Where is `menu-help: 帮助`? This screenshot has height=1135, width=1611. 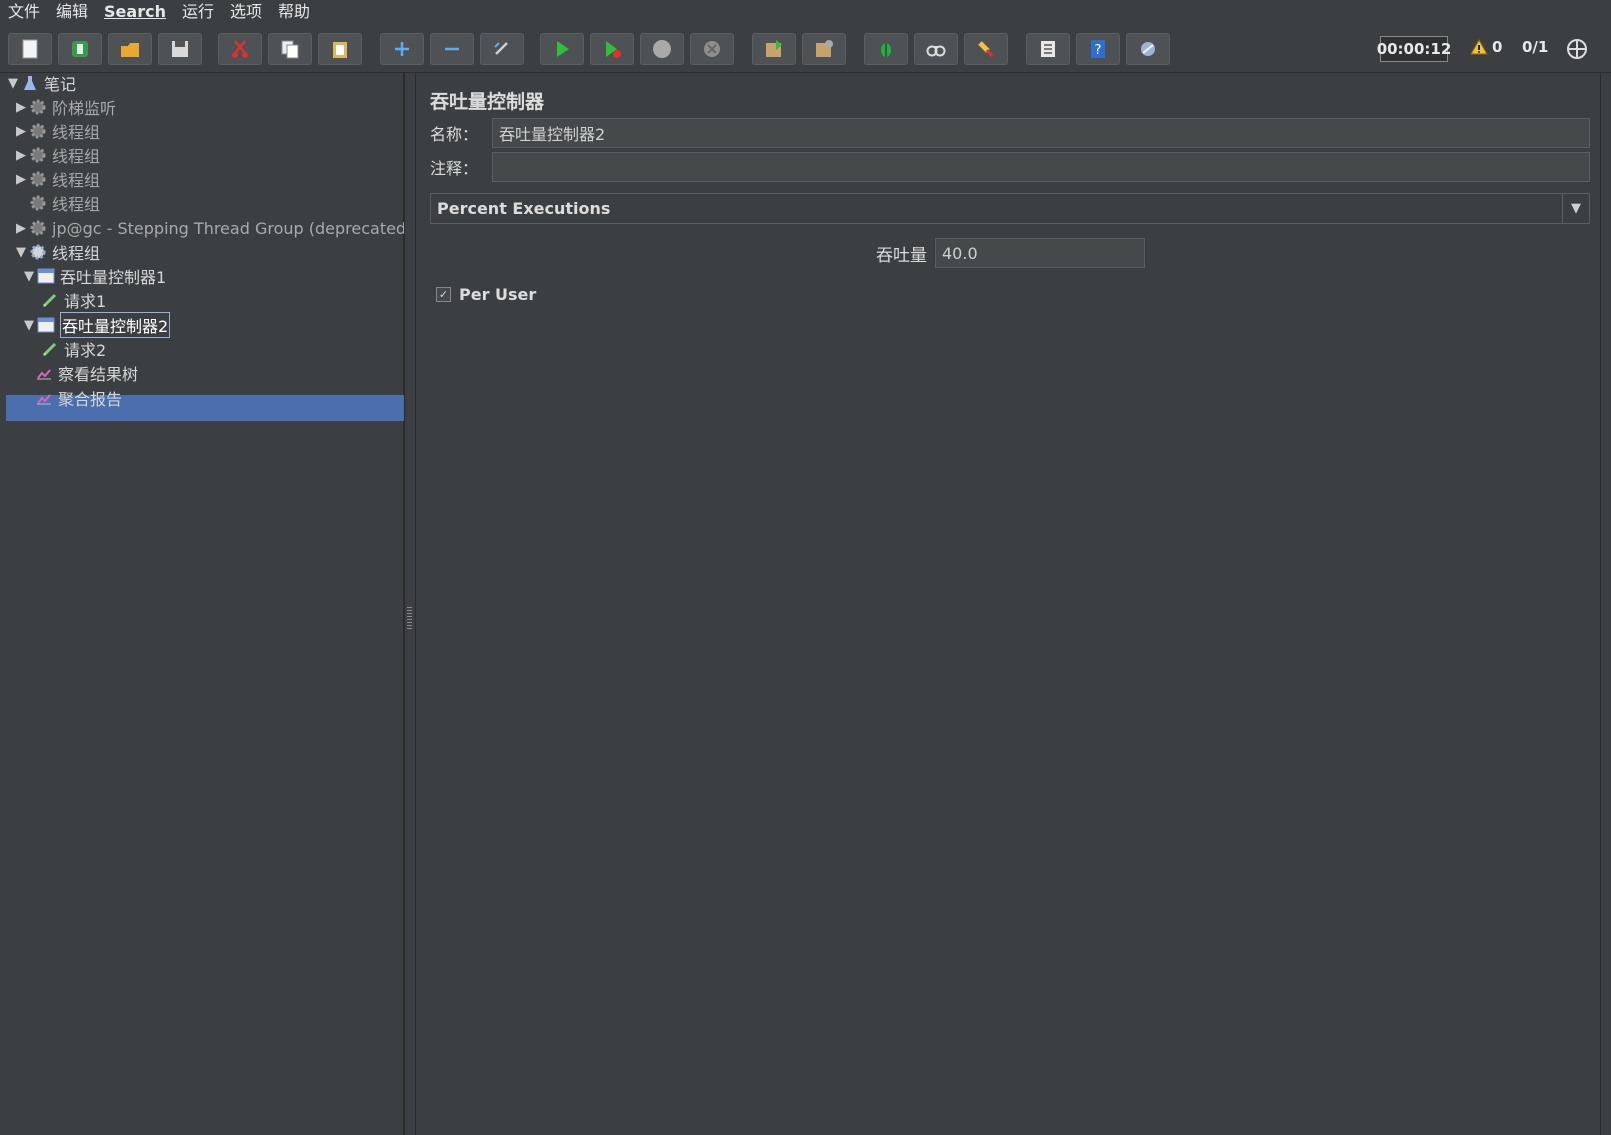 menu-help: 帮助 is located at coordinates (294, 12).